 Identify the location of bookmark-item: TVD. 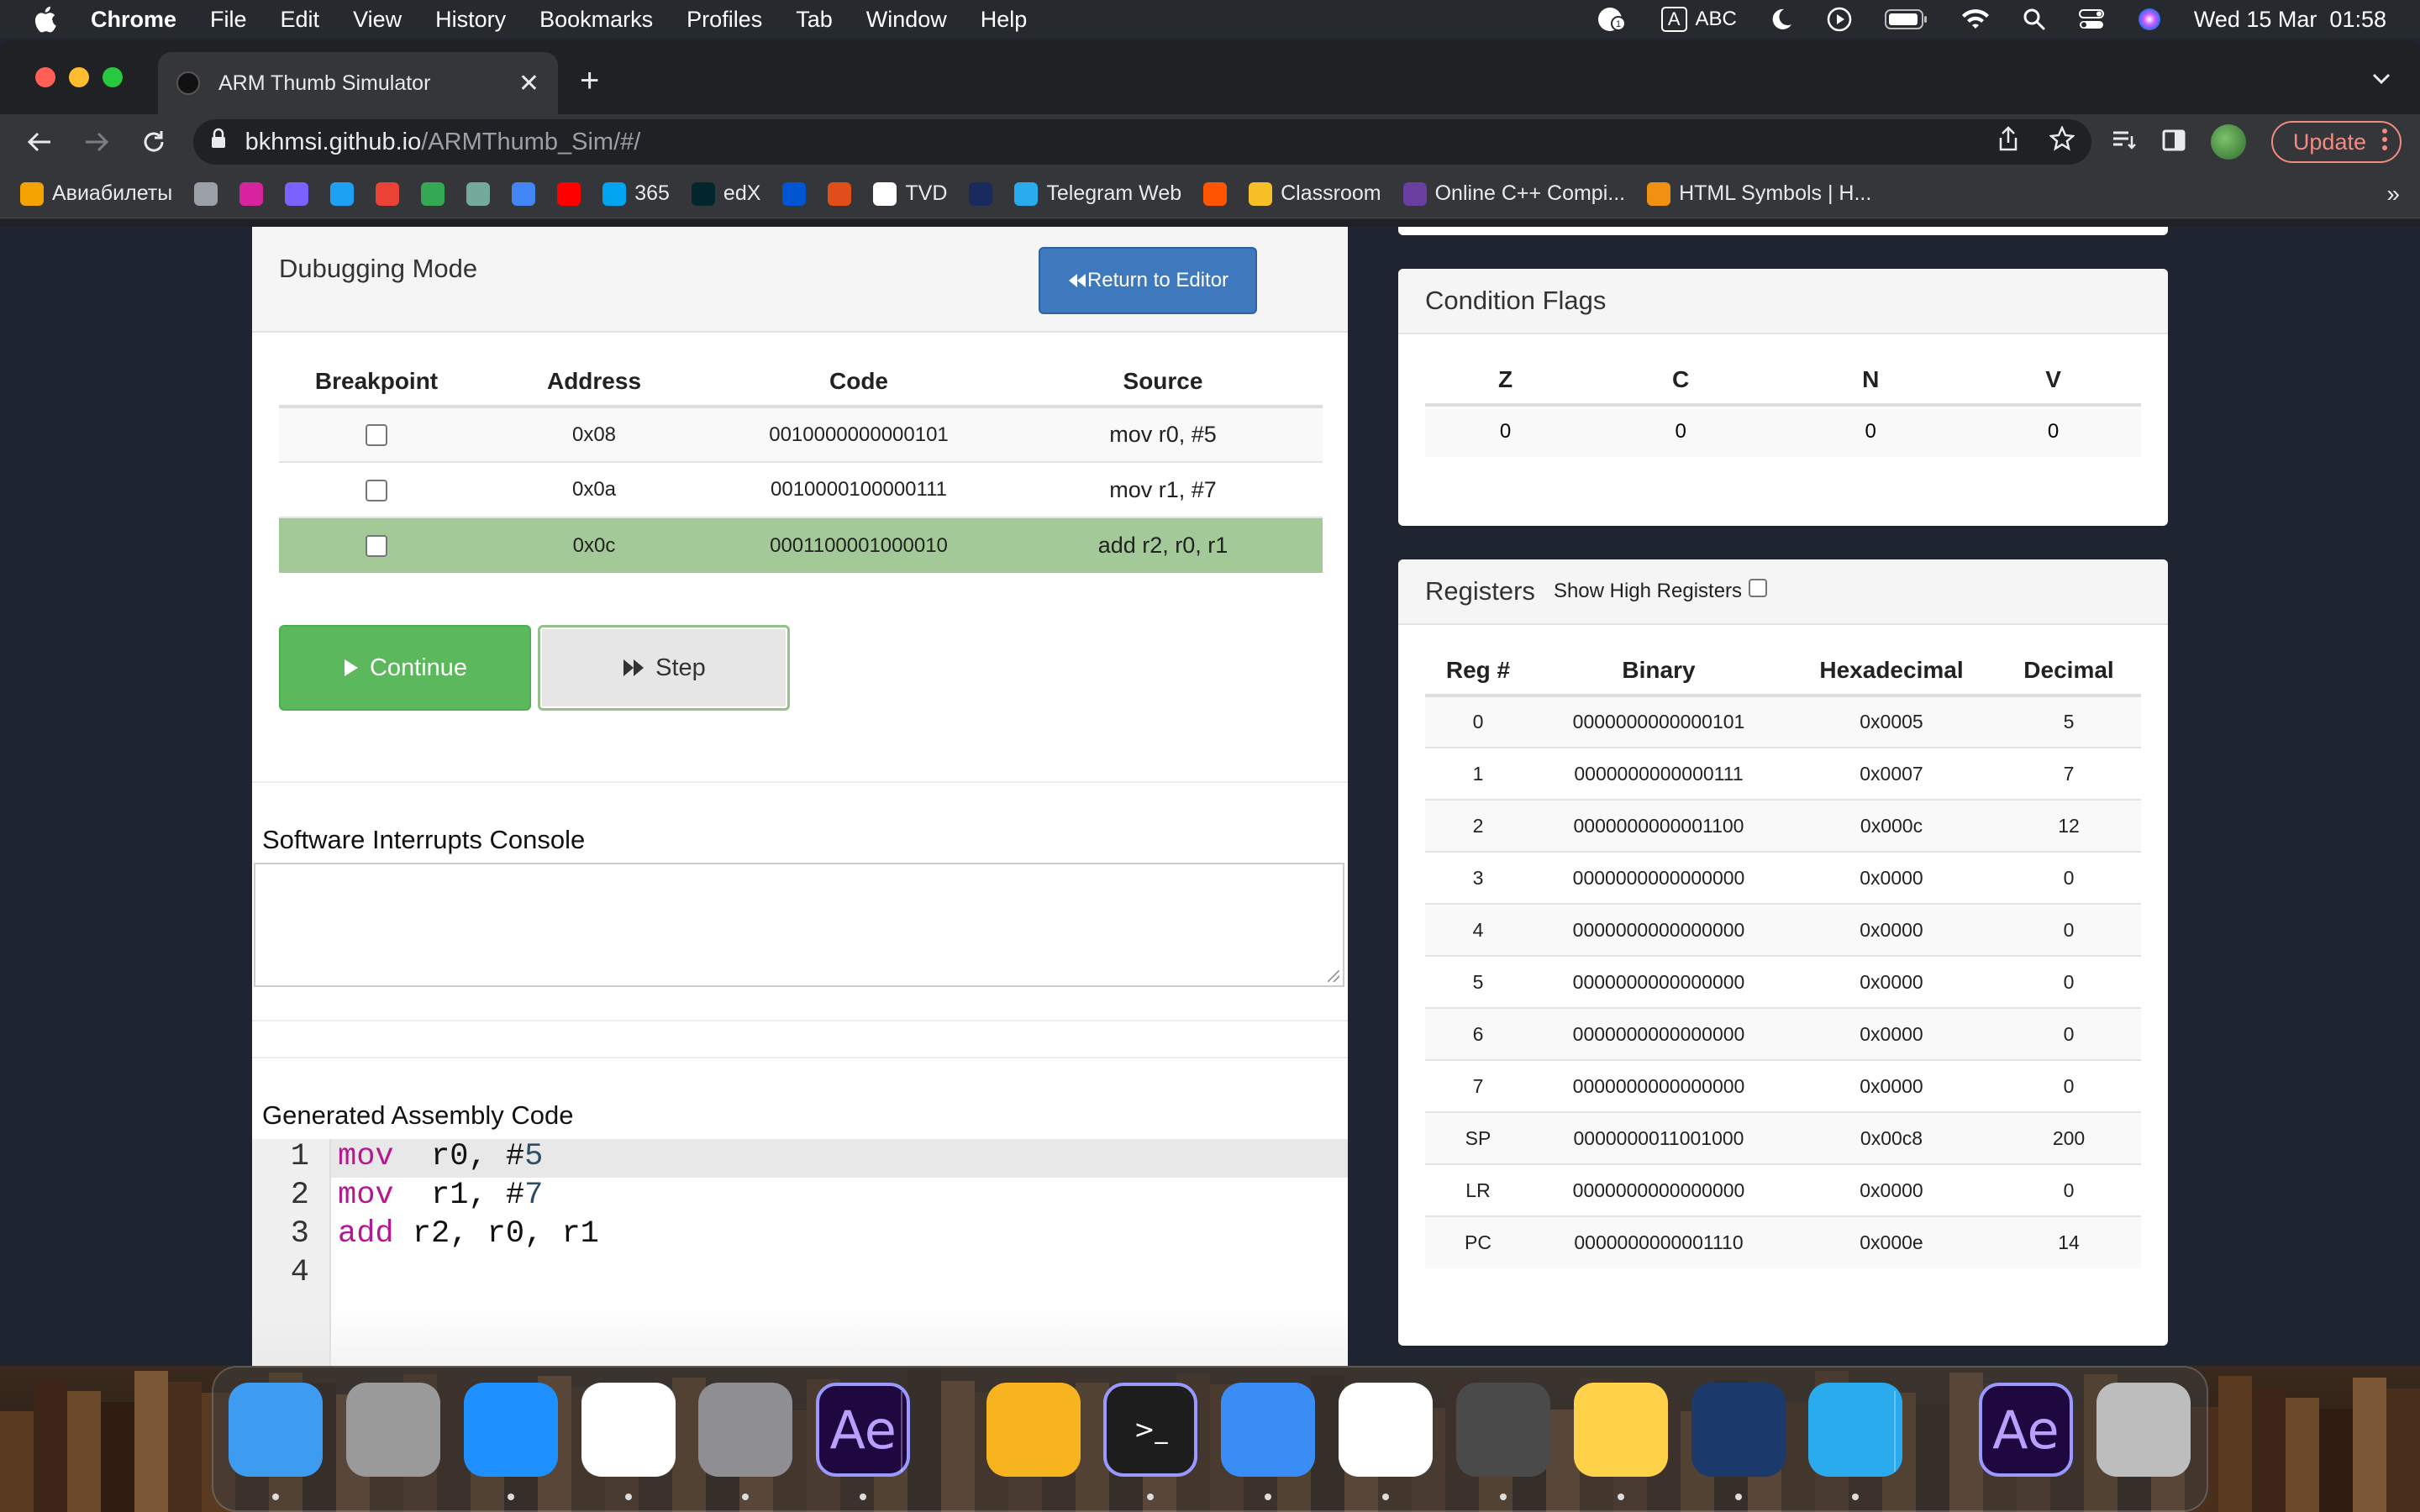
(910, 193).